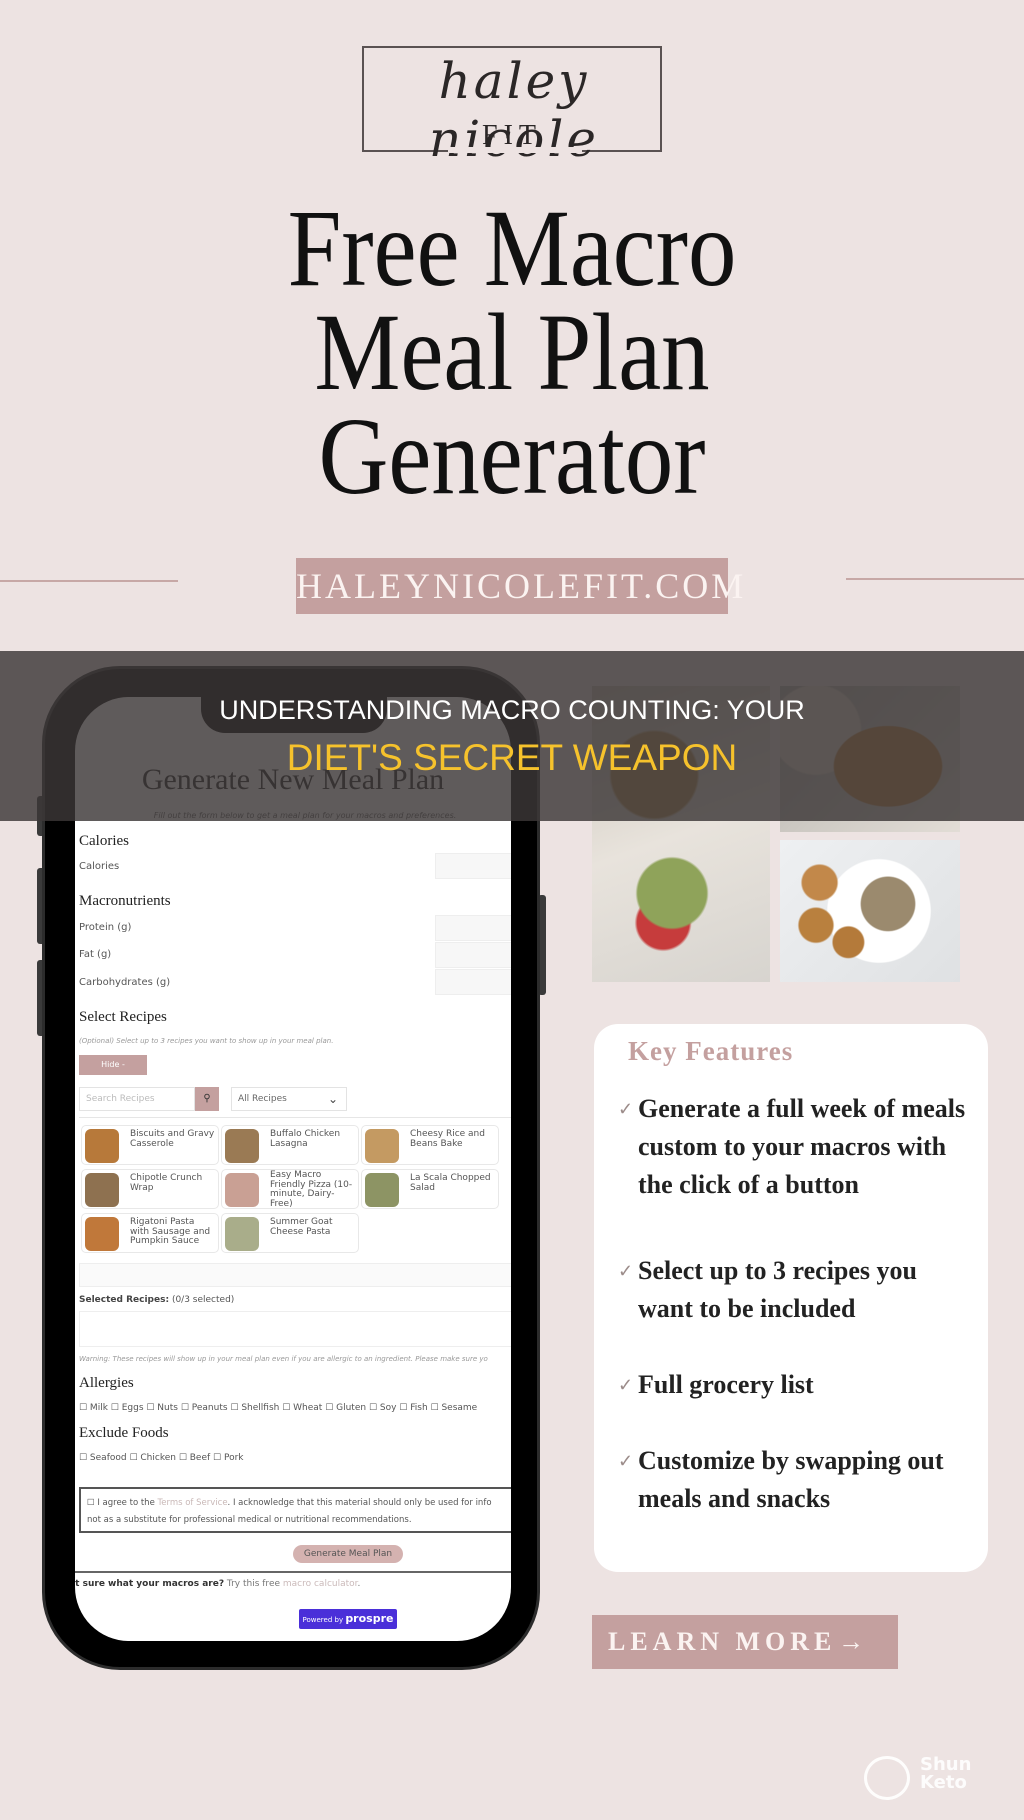  I want to click on banner-line-2: DIET'S SECRET WEAPON, so click(512, 757).